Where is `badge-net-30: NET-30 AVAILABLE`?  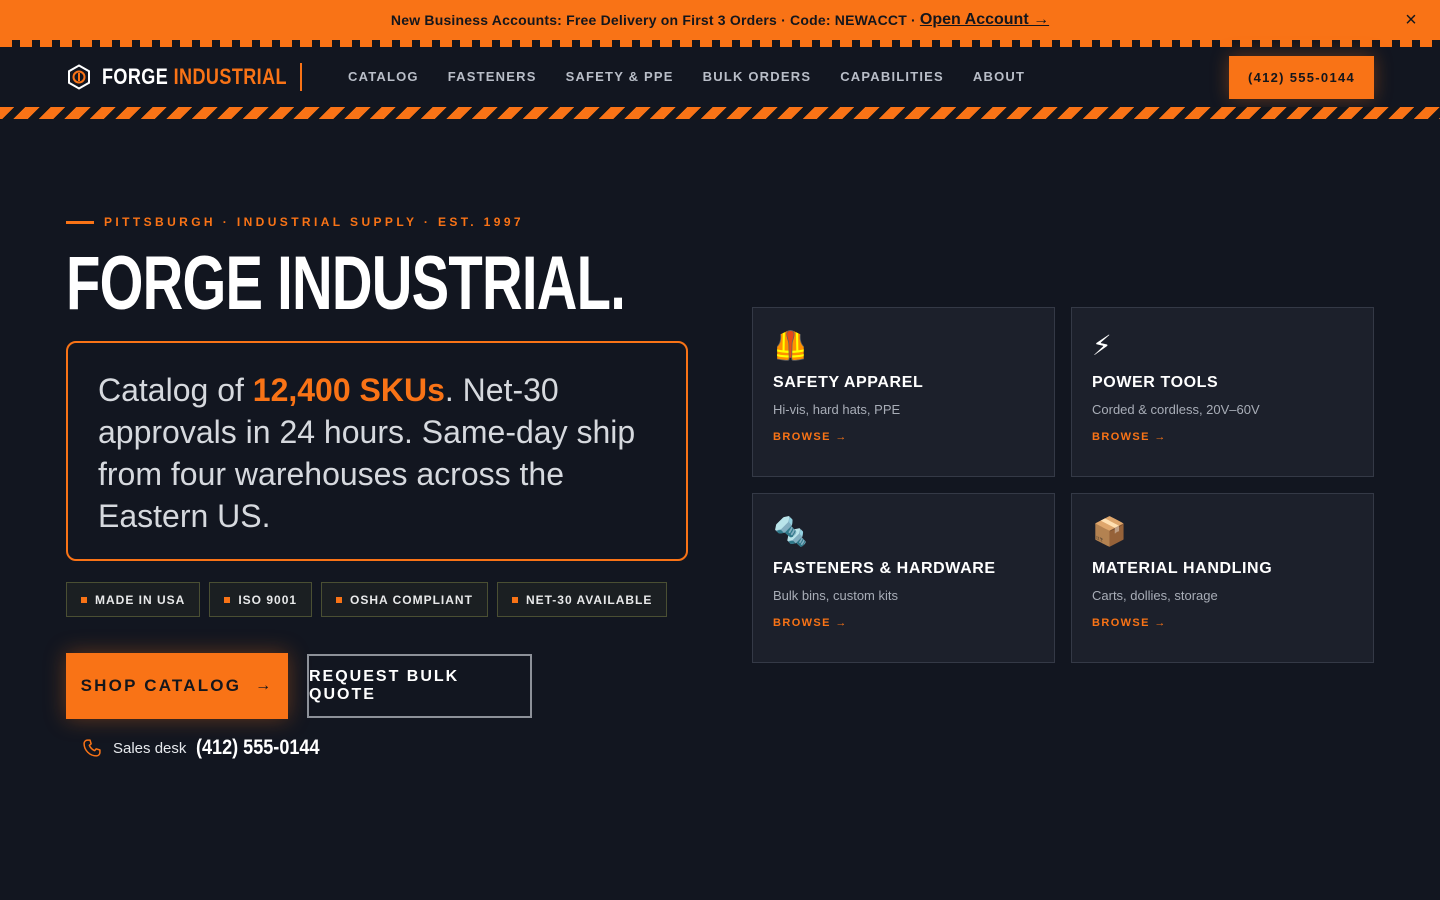 badge-net-30: NET-30 AVAILABLE is located at coordinates (582, 599).